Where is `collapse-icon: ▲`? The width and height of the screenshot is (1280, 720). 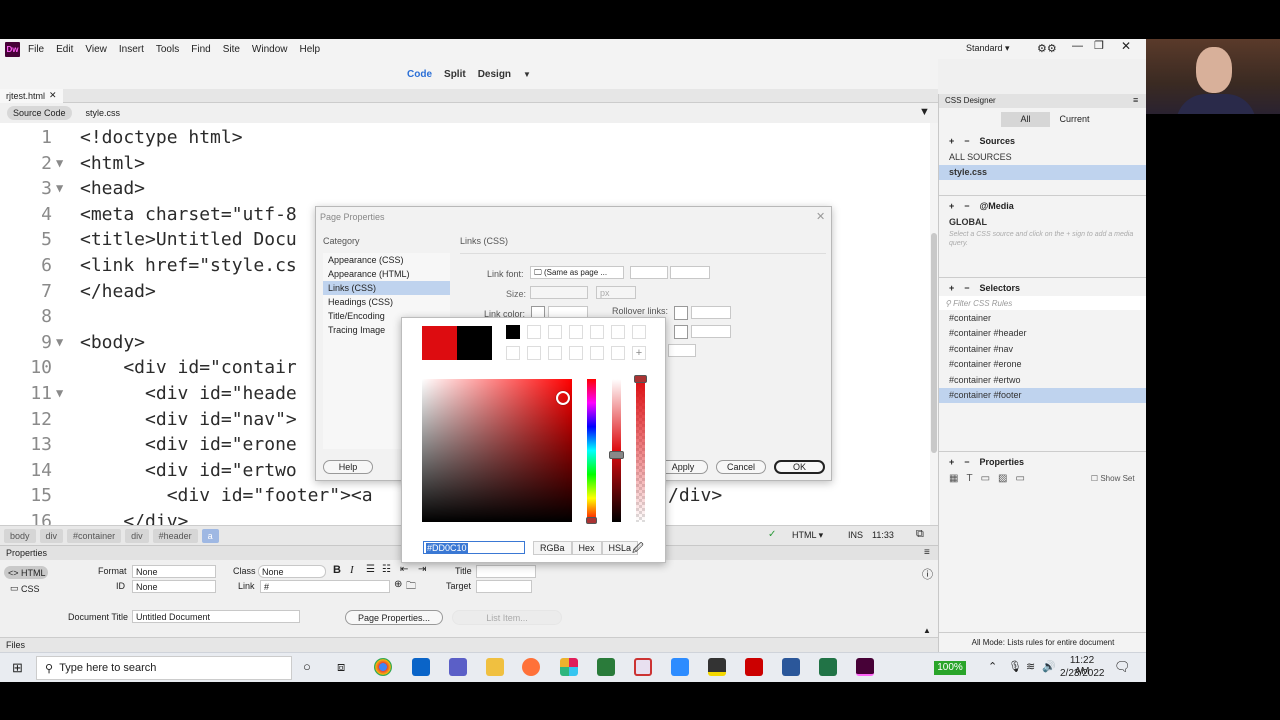
collapse-icon: ▲ is located at coordinates (927, 630).